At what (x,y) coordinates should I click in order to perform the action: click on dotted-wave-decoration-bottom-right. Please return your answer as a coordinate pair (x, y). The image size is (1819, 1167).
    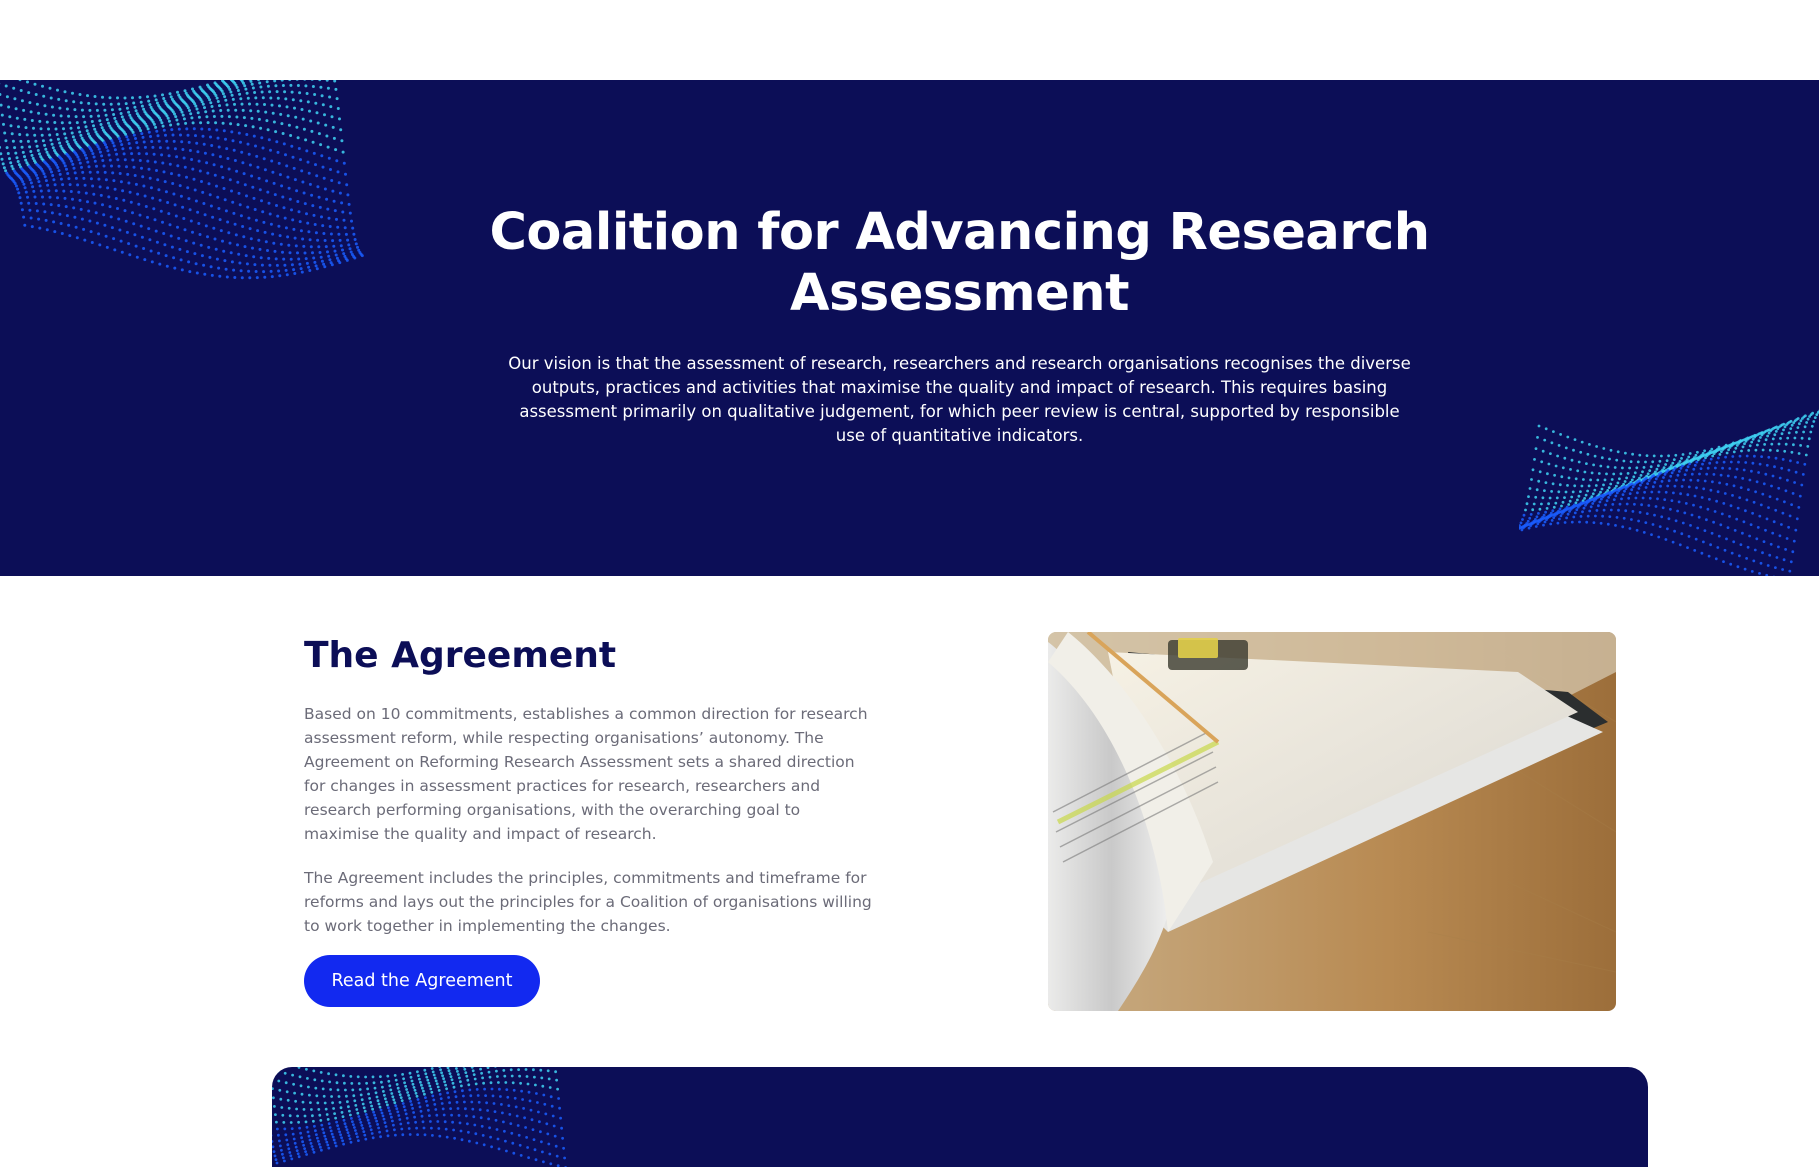
    Looking at the image, I should click on (1669, 492).